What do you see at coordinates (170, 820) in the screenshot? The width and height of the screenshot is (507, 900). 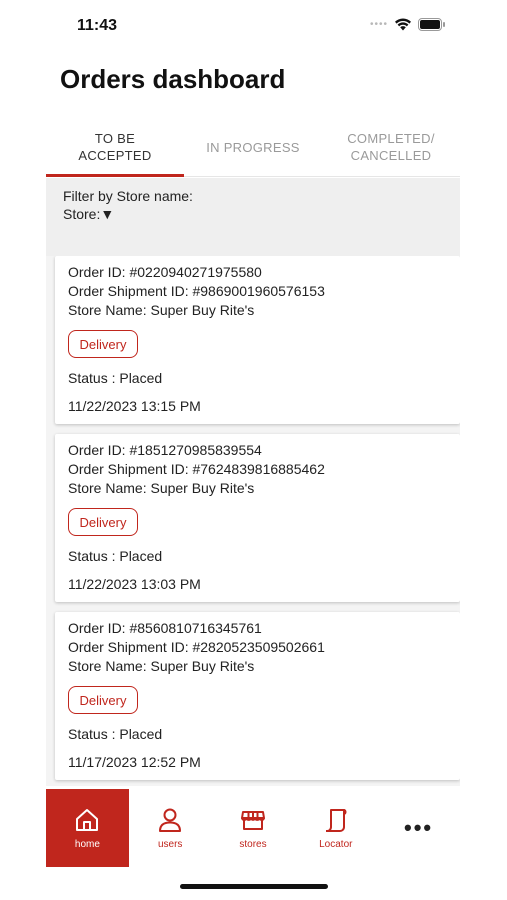 I see `user-icon` at bounding box center [170, 820].